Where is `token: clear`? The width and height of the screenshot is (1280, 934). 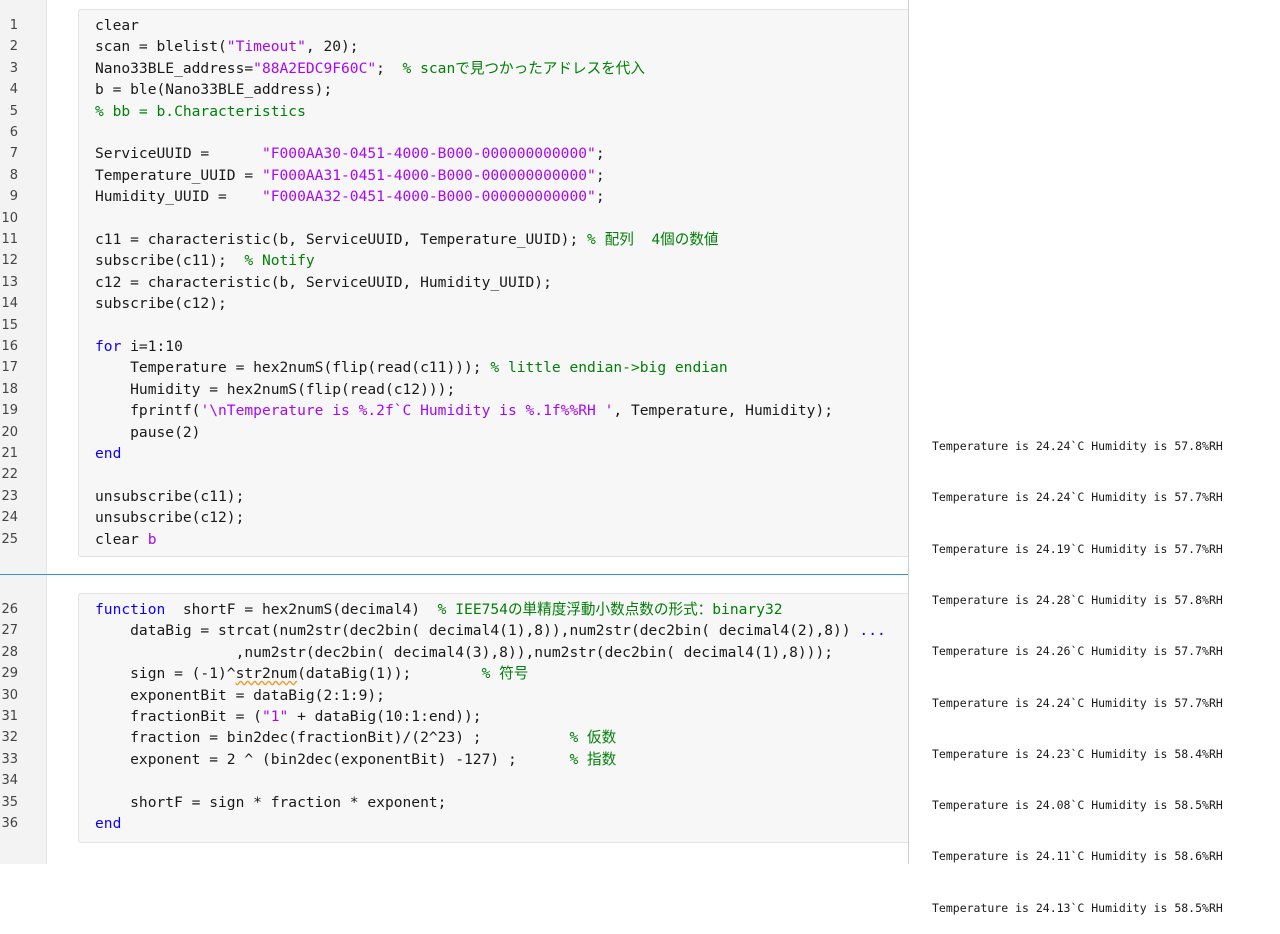 token: clear is located at coordinates (117, 25).